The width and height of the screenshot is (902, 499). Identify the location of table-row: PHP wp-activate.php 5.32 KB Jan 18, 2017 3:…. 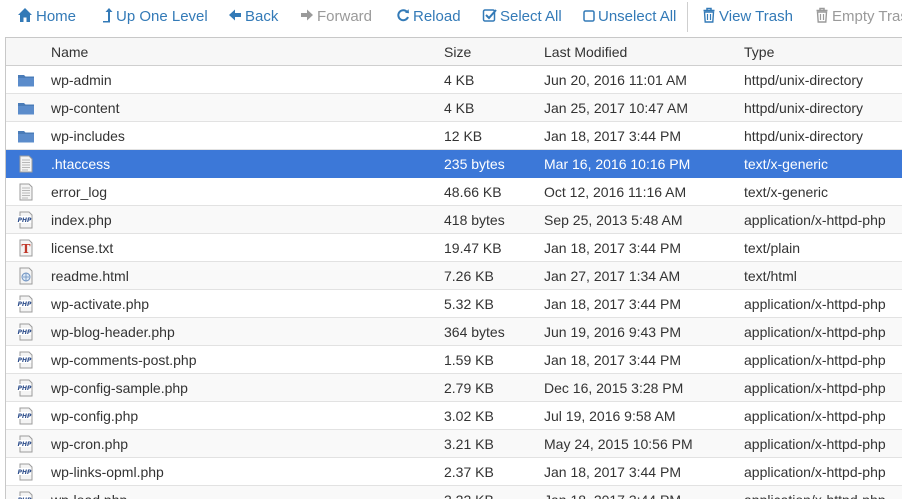
(454, 304).